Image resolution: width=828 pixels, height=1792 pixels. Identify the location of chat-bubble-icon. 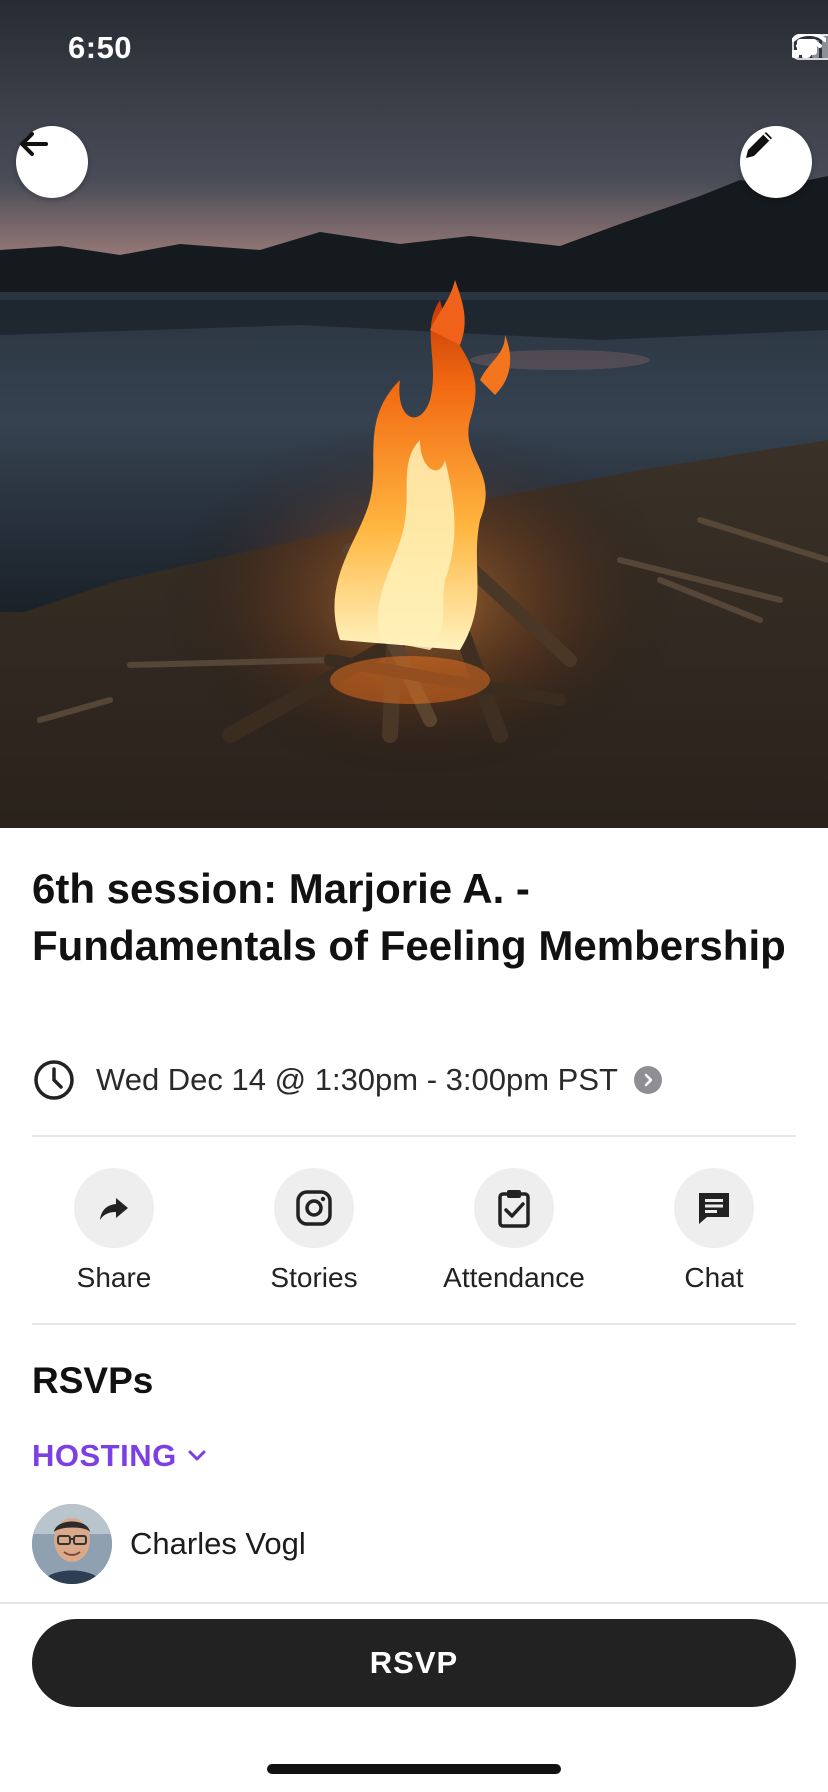
(714, 1208).